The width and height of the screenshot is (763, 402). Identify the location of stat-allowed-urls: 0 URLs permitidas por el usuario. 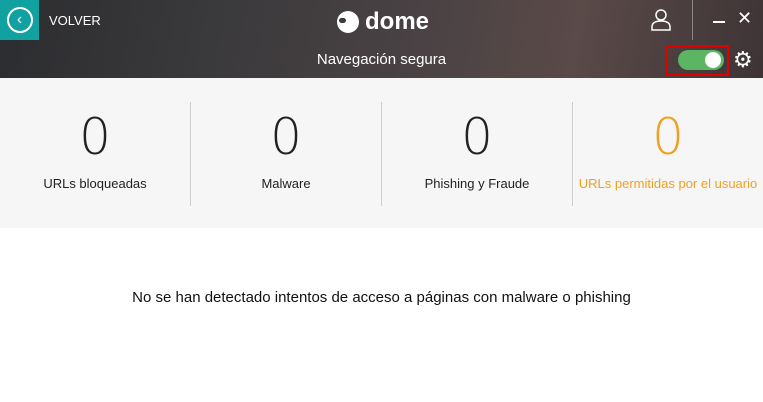
(668, 154).